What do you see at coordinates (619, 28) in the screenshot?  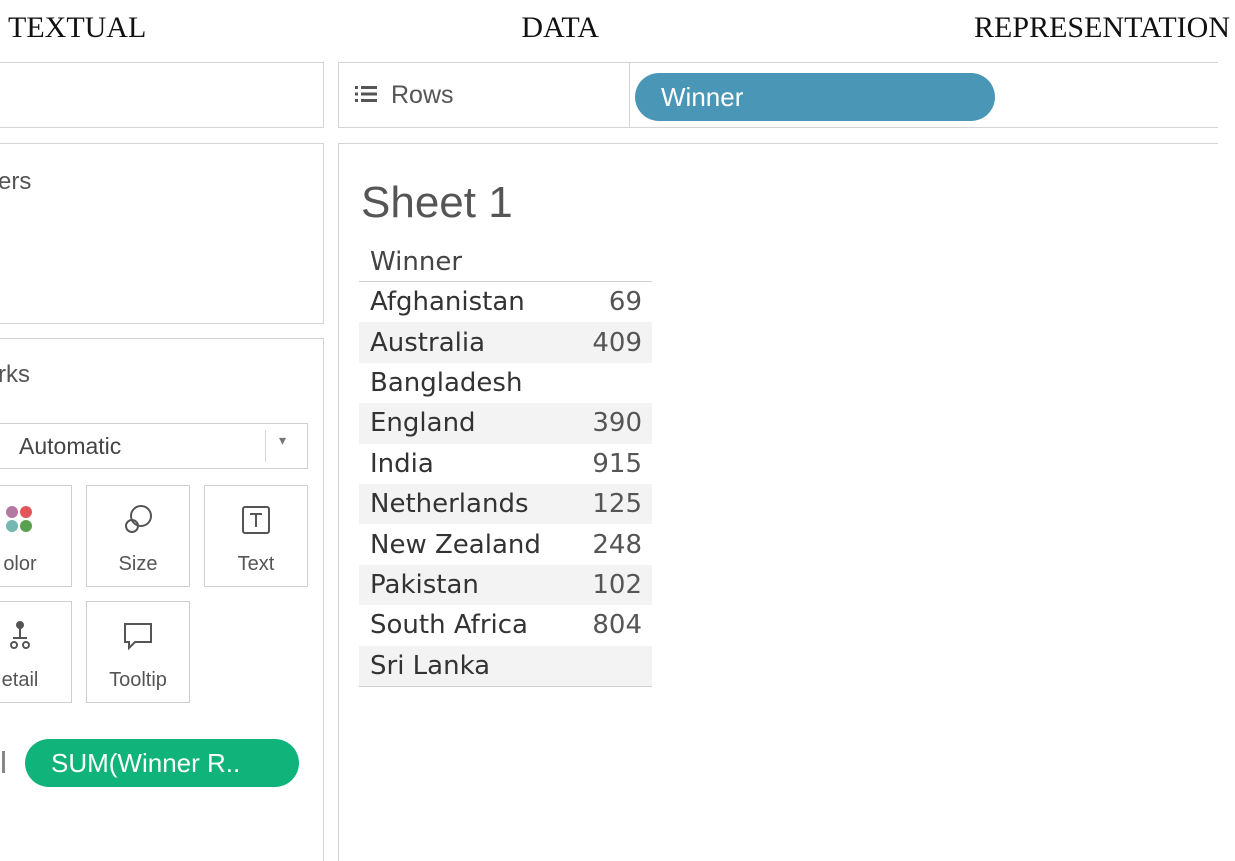 I see `document-heading: TEXTUAL DATA REPRESENTATION` at bounding box center [619, 28].